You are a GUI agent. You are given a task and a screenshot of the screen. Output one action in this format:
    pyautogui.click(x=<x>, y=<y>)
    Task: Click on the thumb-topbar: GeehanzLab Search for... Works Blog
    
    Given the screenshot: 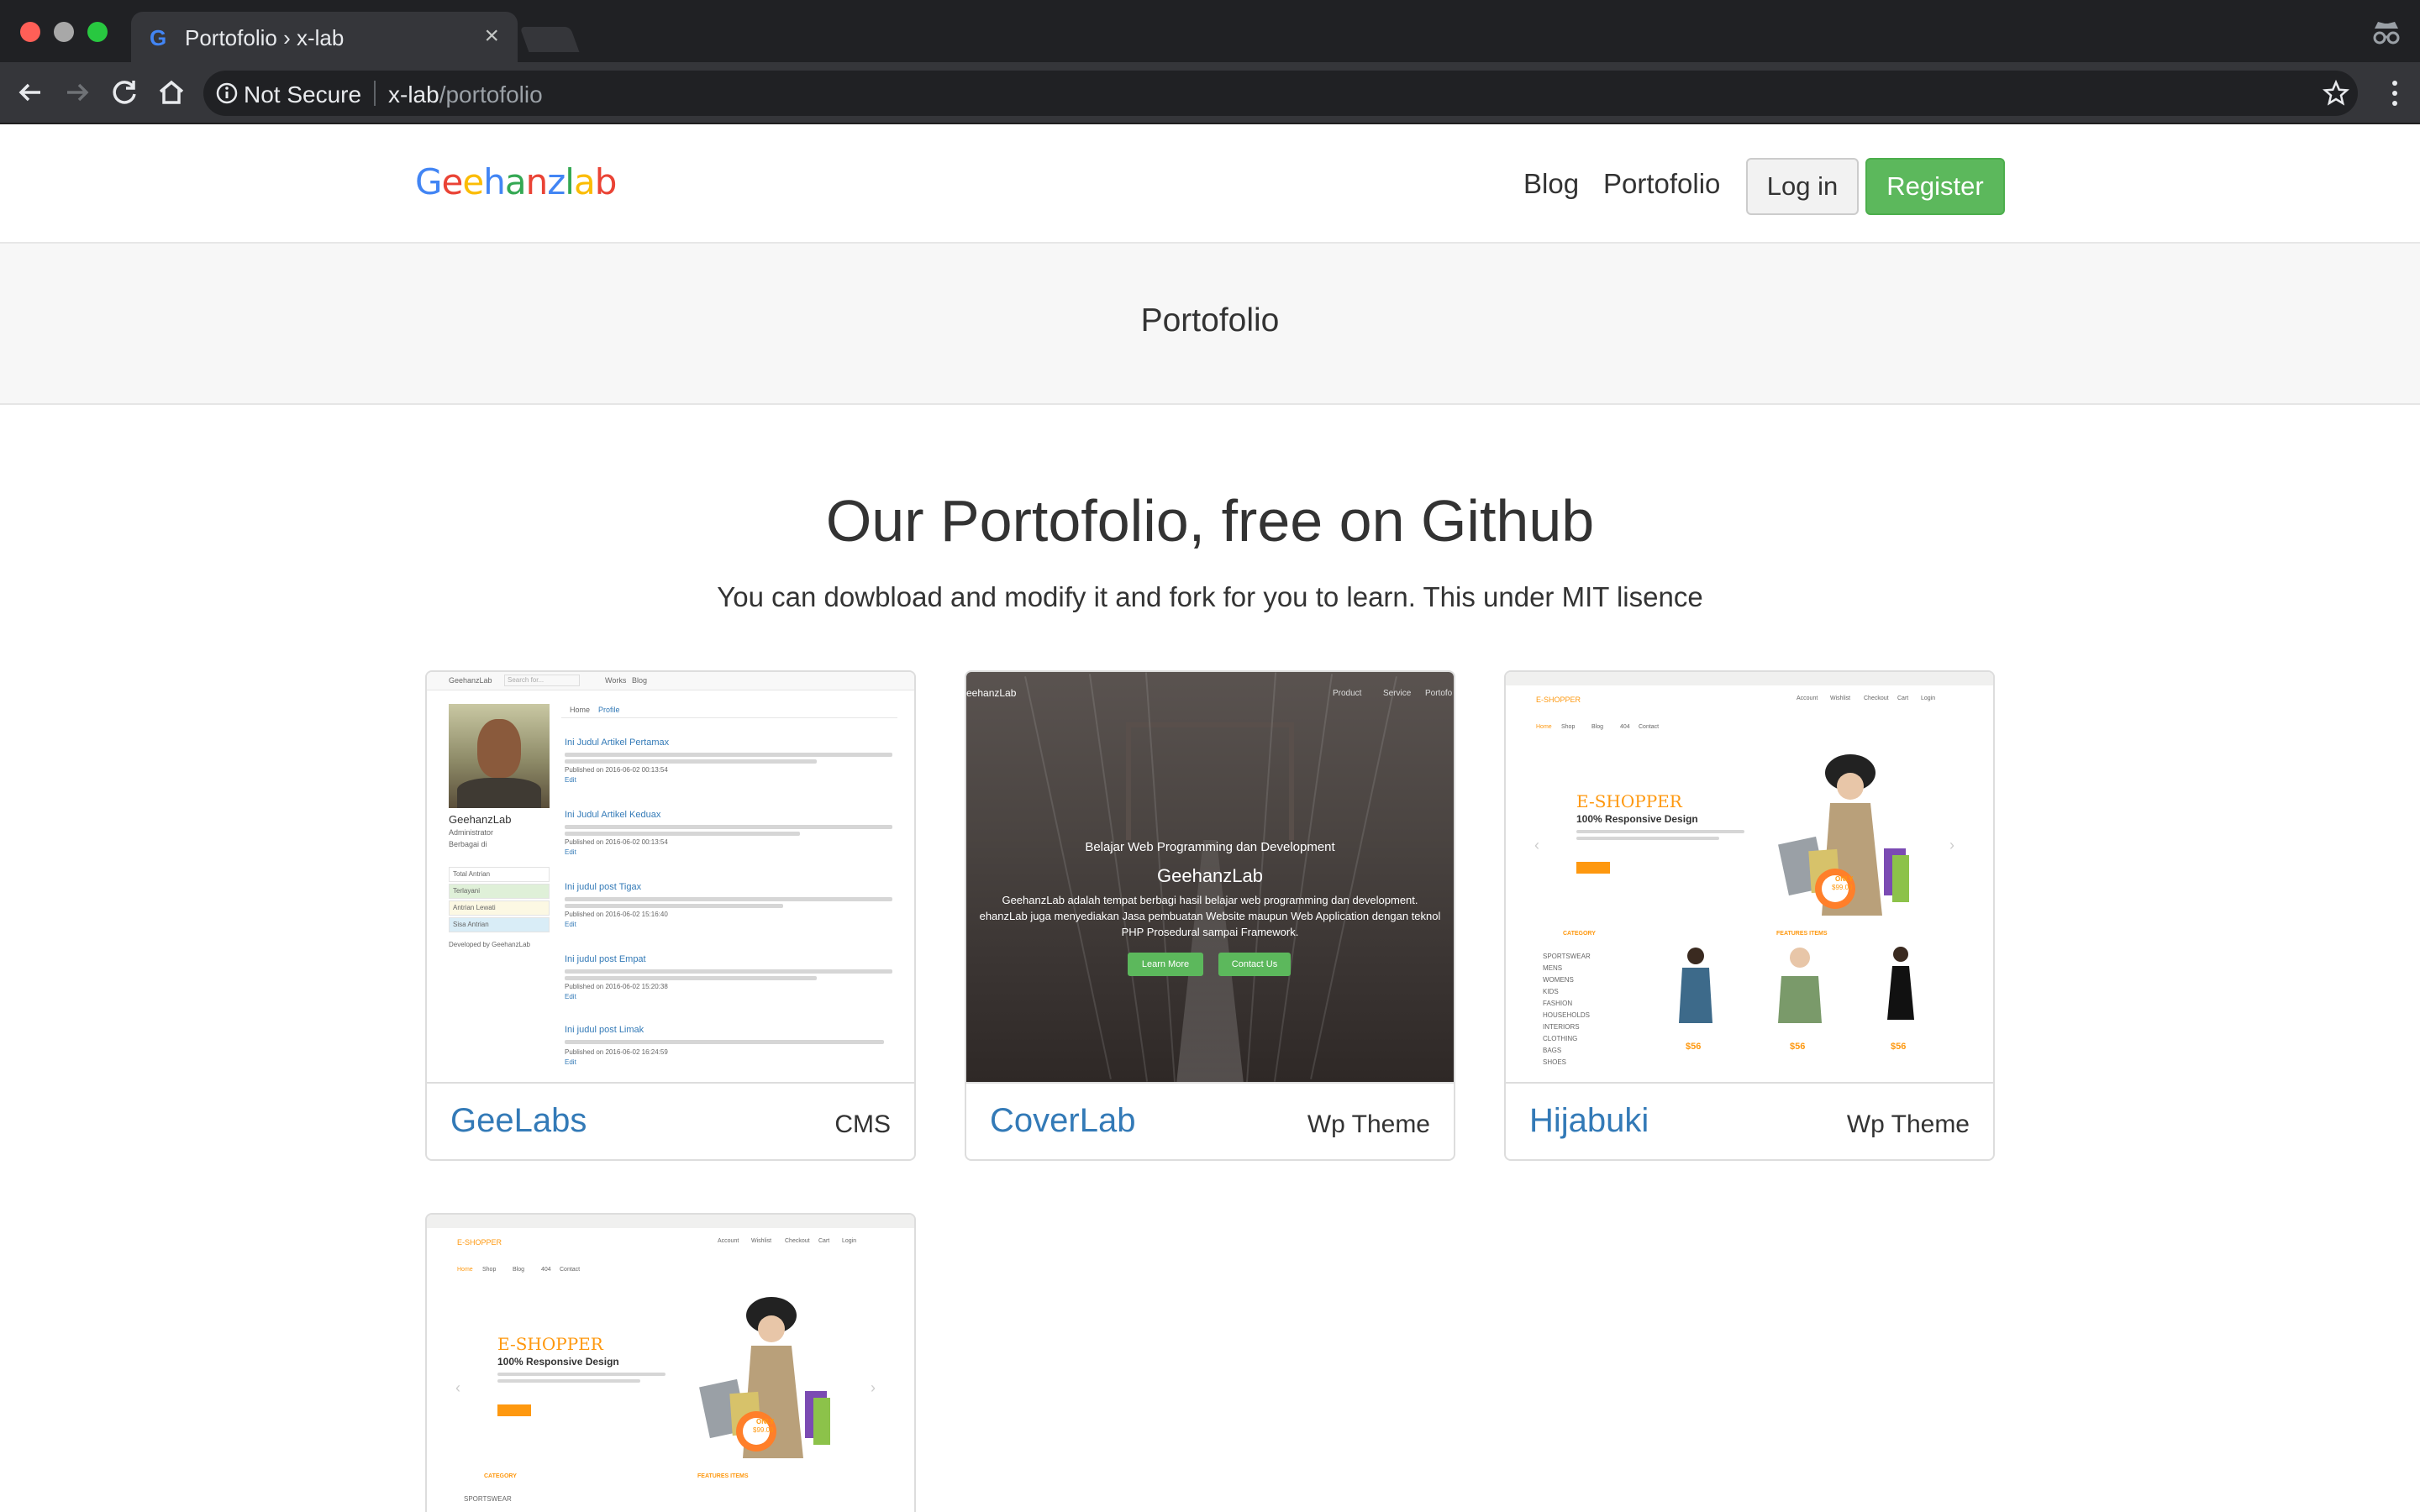 What is the action you would take?
    pyautogui.click(x=671, y=681)
    